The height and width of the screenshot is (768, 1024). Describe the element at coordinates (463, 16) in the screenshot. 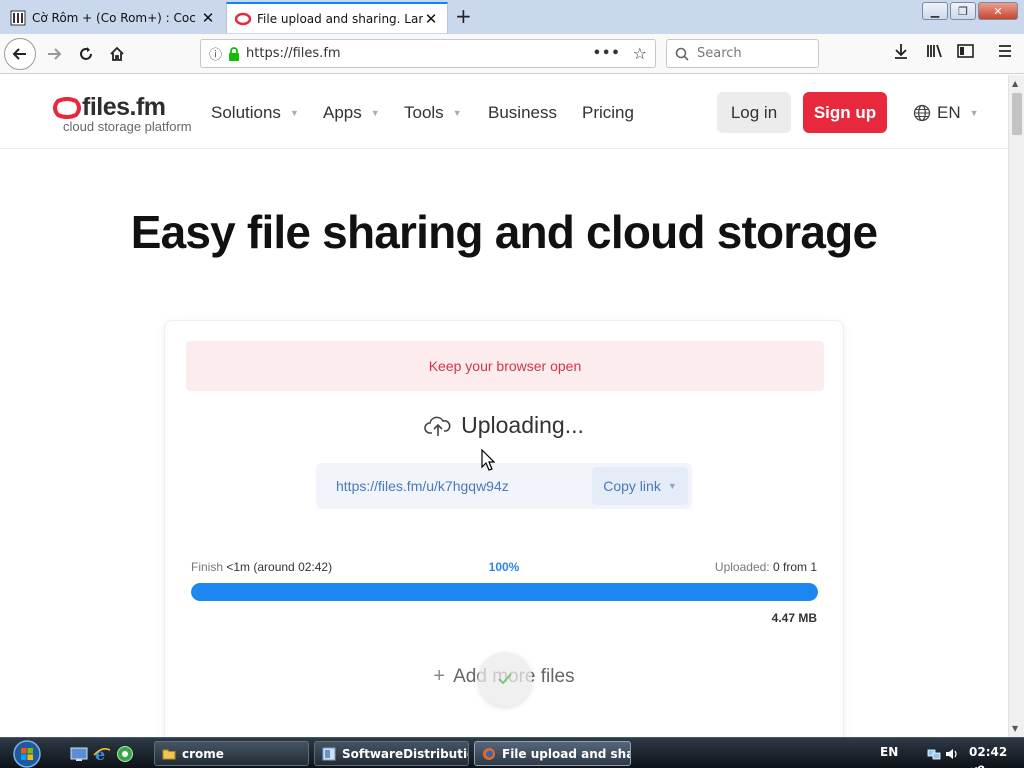

I see `new-tab-button: +` at that location.